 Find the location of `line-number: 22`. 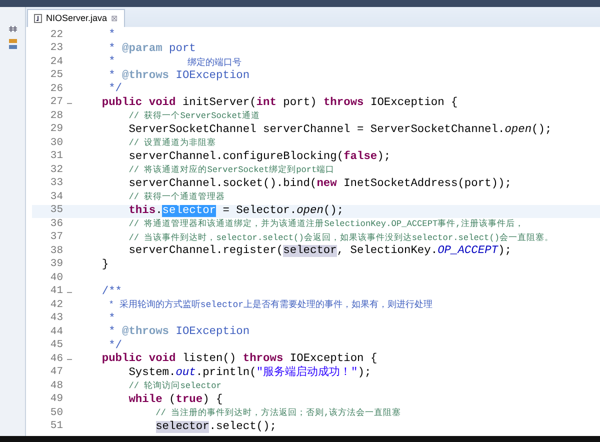

line-number: 22 is located at coordinates (56, 35).